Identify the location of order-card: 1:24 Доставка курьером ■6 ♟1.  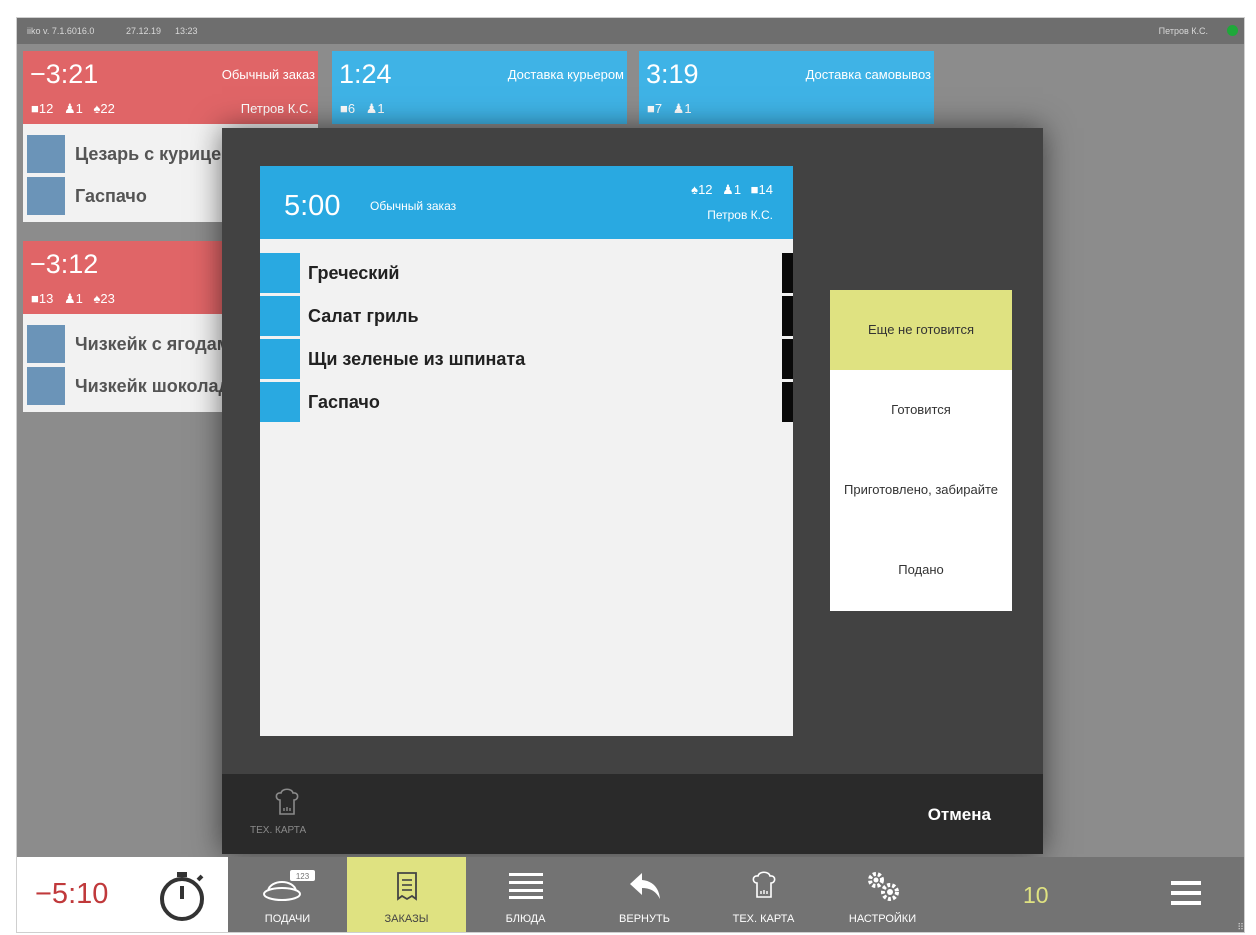
(479, 87).